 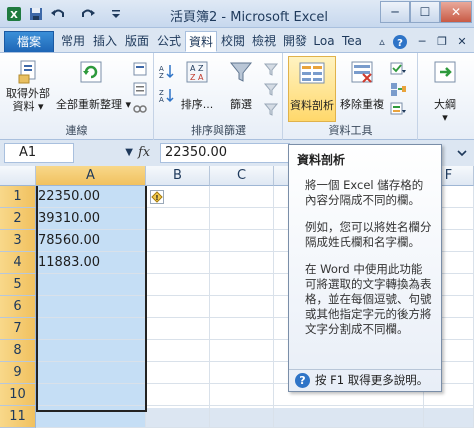 I want to click on excel-app-icon: X, so click(x=14, y=14).